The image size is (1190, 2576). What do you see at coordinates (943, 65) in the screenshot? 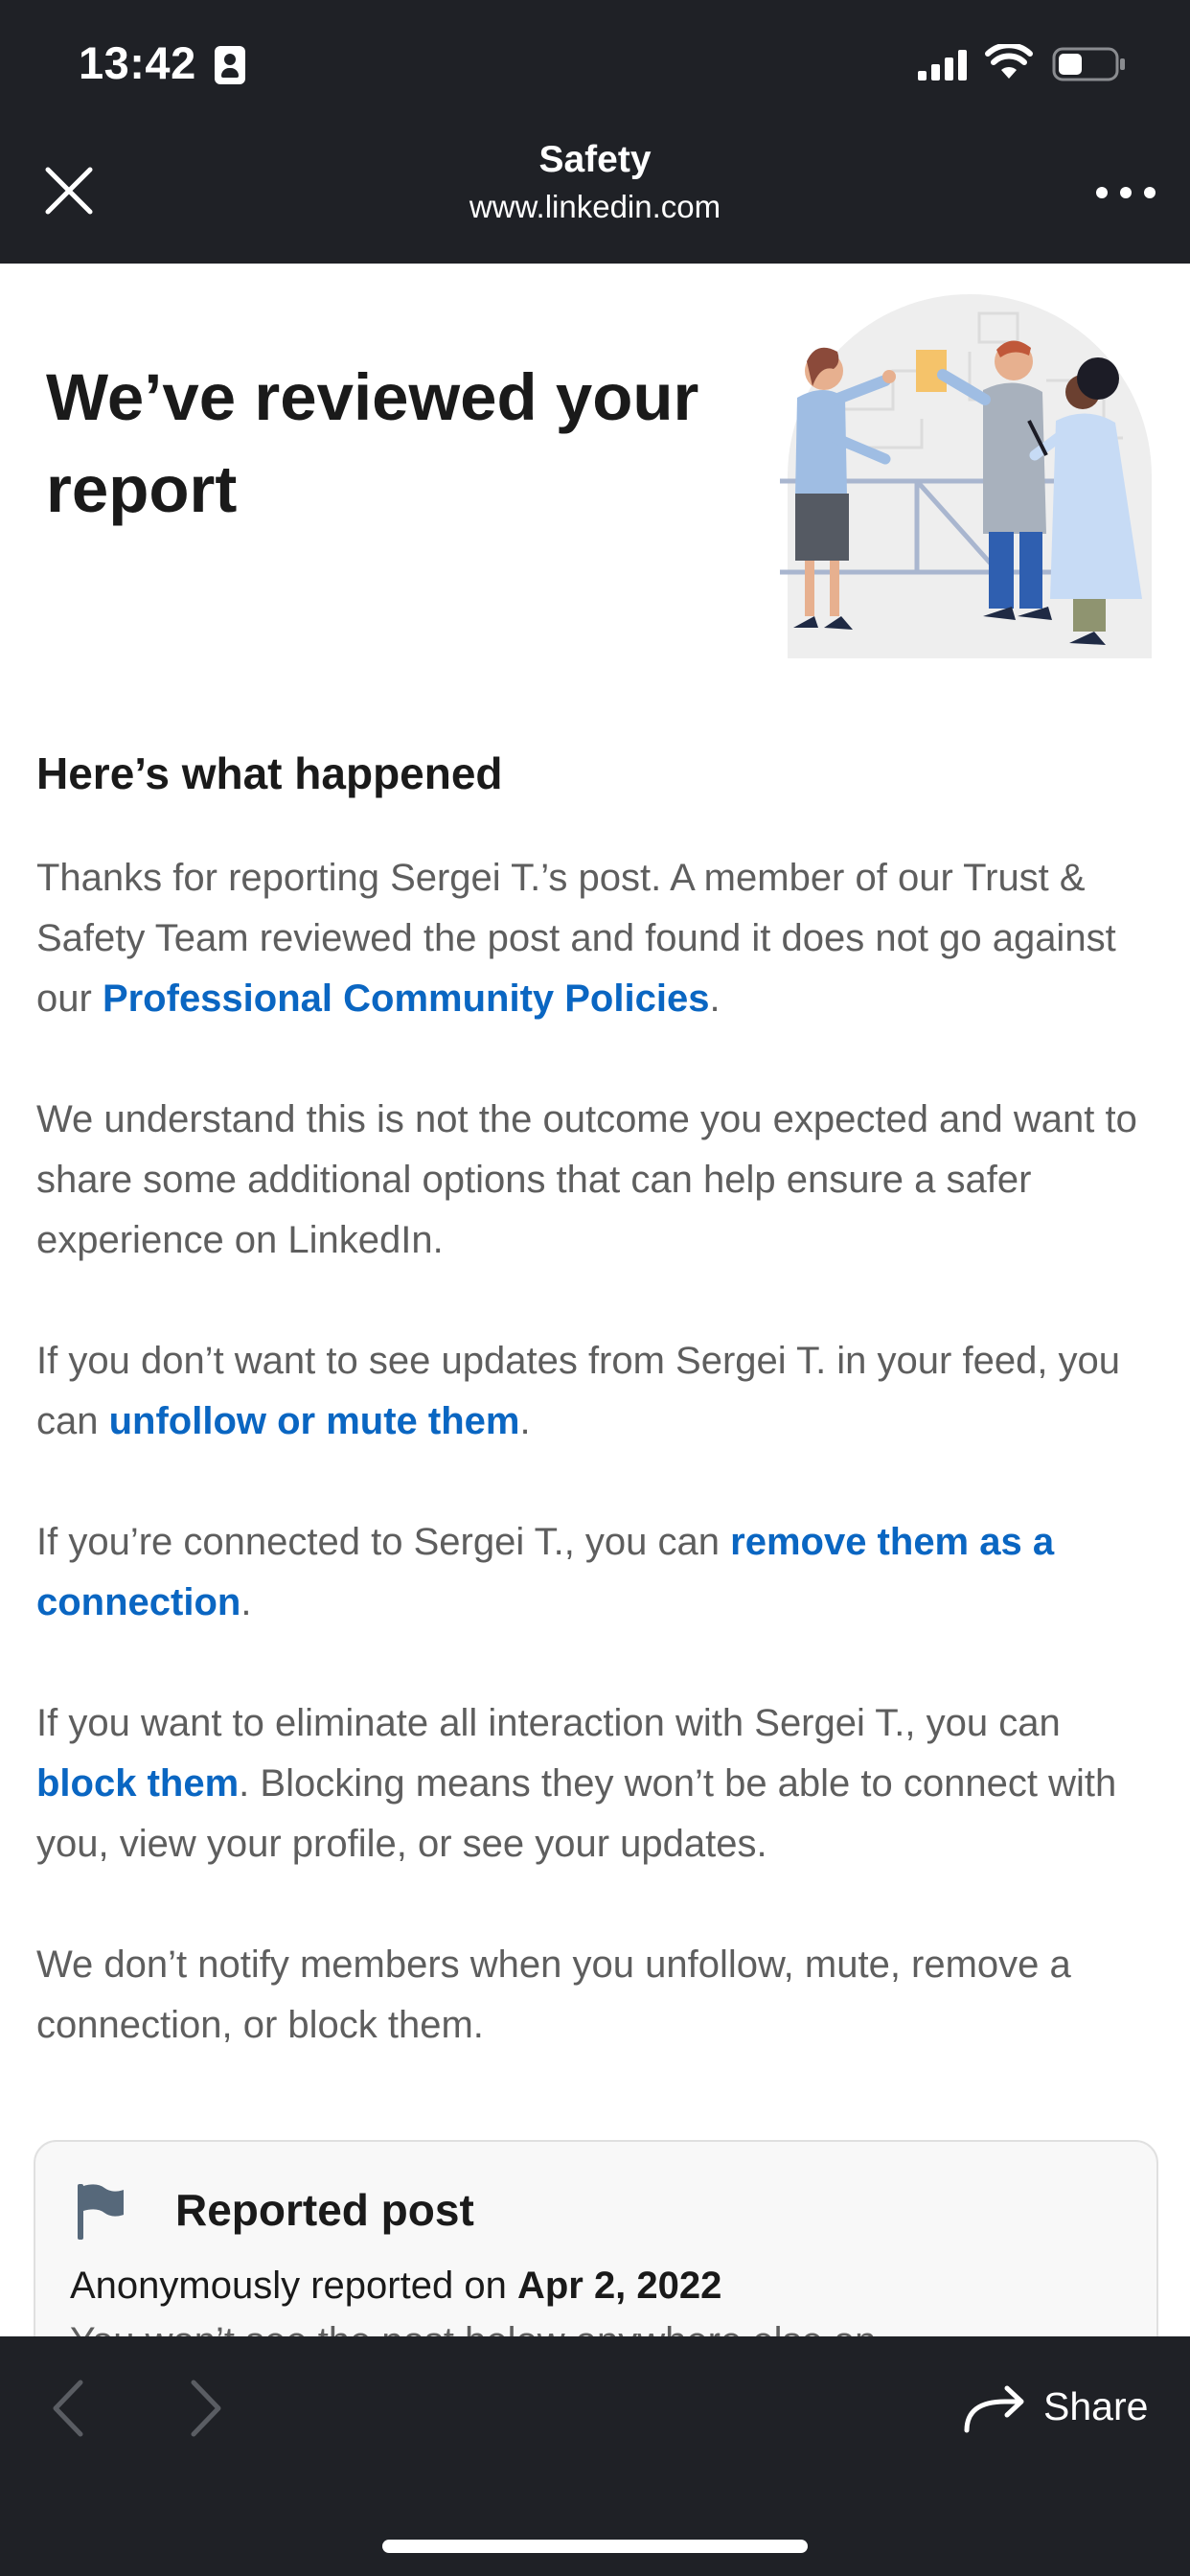
I see `signal-icon` at bounding box center [943, 65].